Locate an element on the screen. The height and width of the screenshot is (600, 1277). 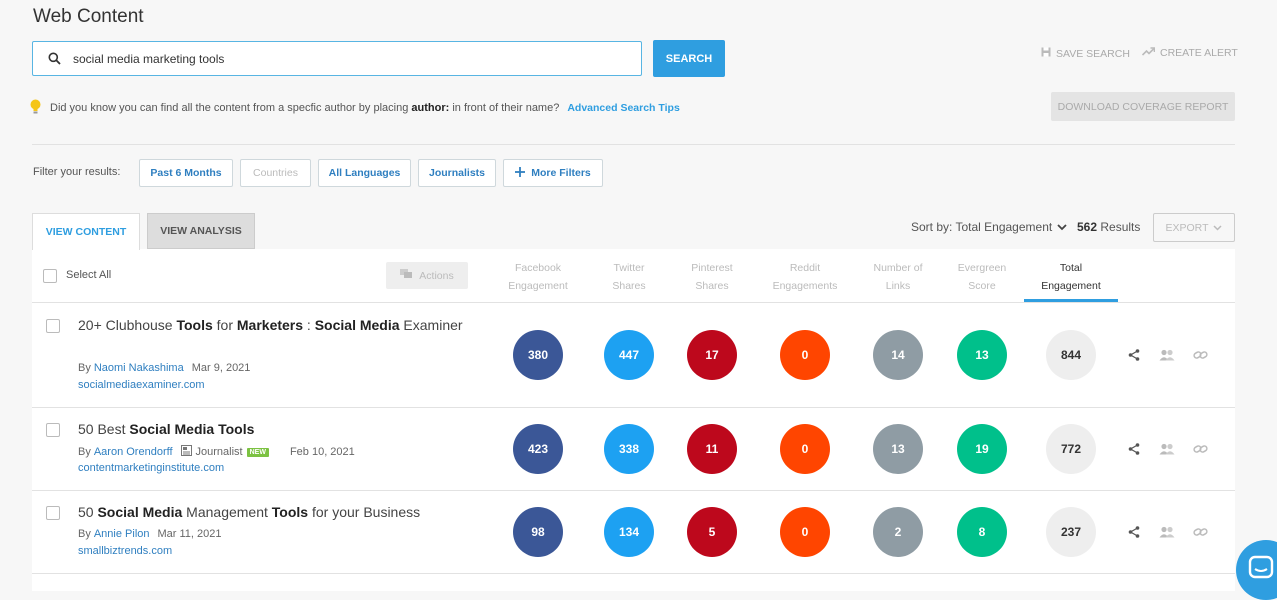
filter-journalists: Journalists is located at coordinates (457, 173).